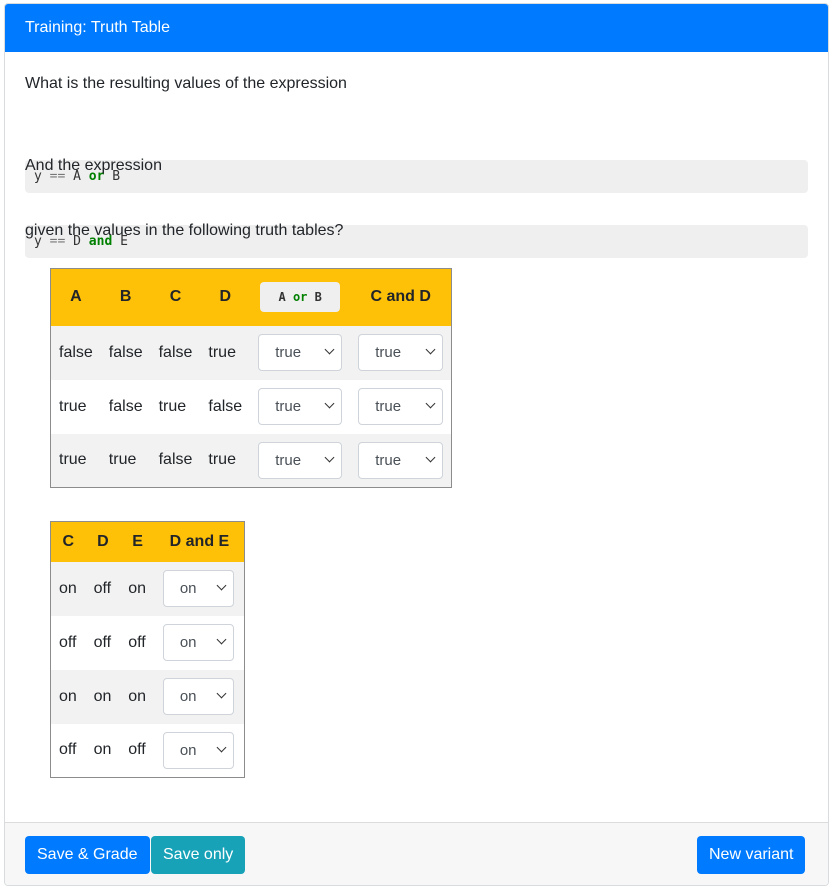 The width and height of the screenshot is (835, 889). I want to click on table-row: true false true false true true, so click(251, 406).